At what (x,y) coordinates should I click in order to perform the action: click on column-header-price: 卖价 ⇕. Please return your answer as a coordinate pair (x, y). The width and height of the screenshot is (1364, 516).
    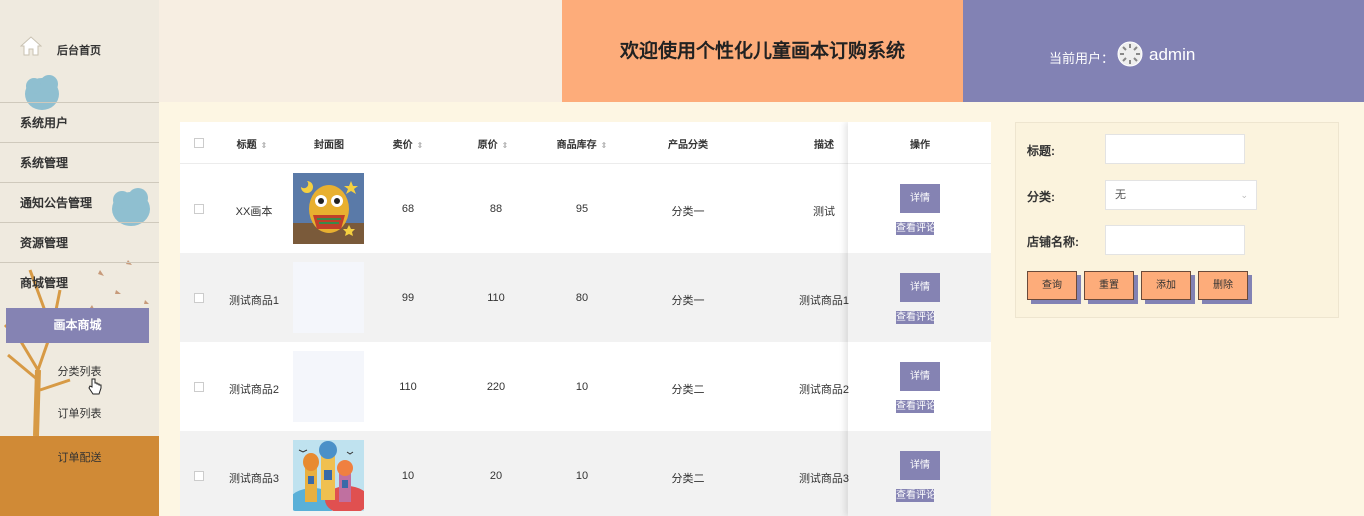
    Looking at the image, I should click on (408, 143).